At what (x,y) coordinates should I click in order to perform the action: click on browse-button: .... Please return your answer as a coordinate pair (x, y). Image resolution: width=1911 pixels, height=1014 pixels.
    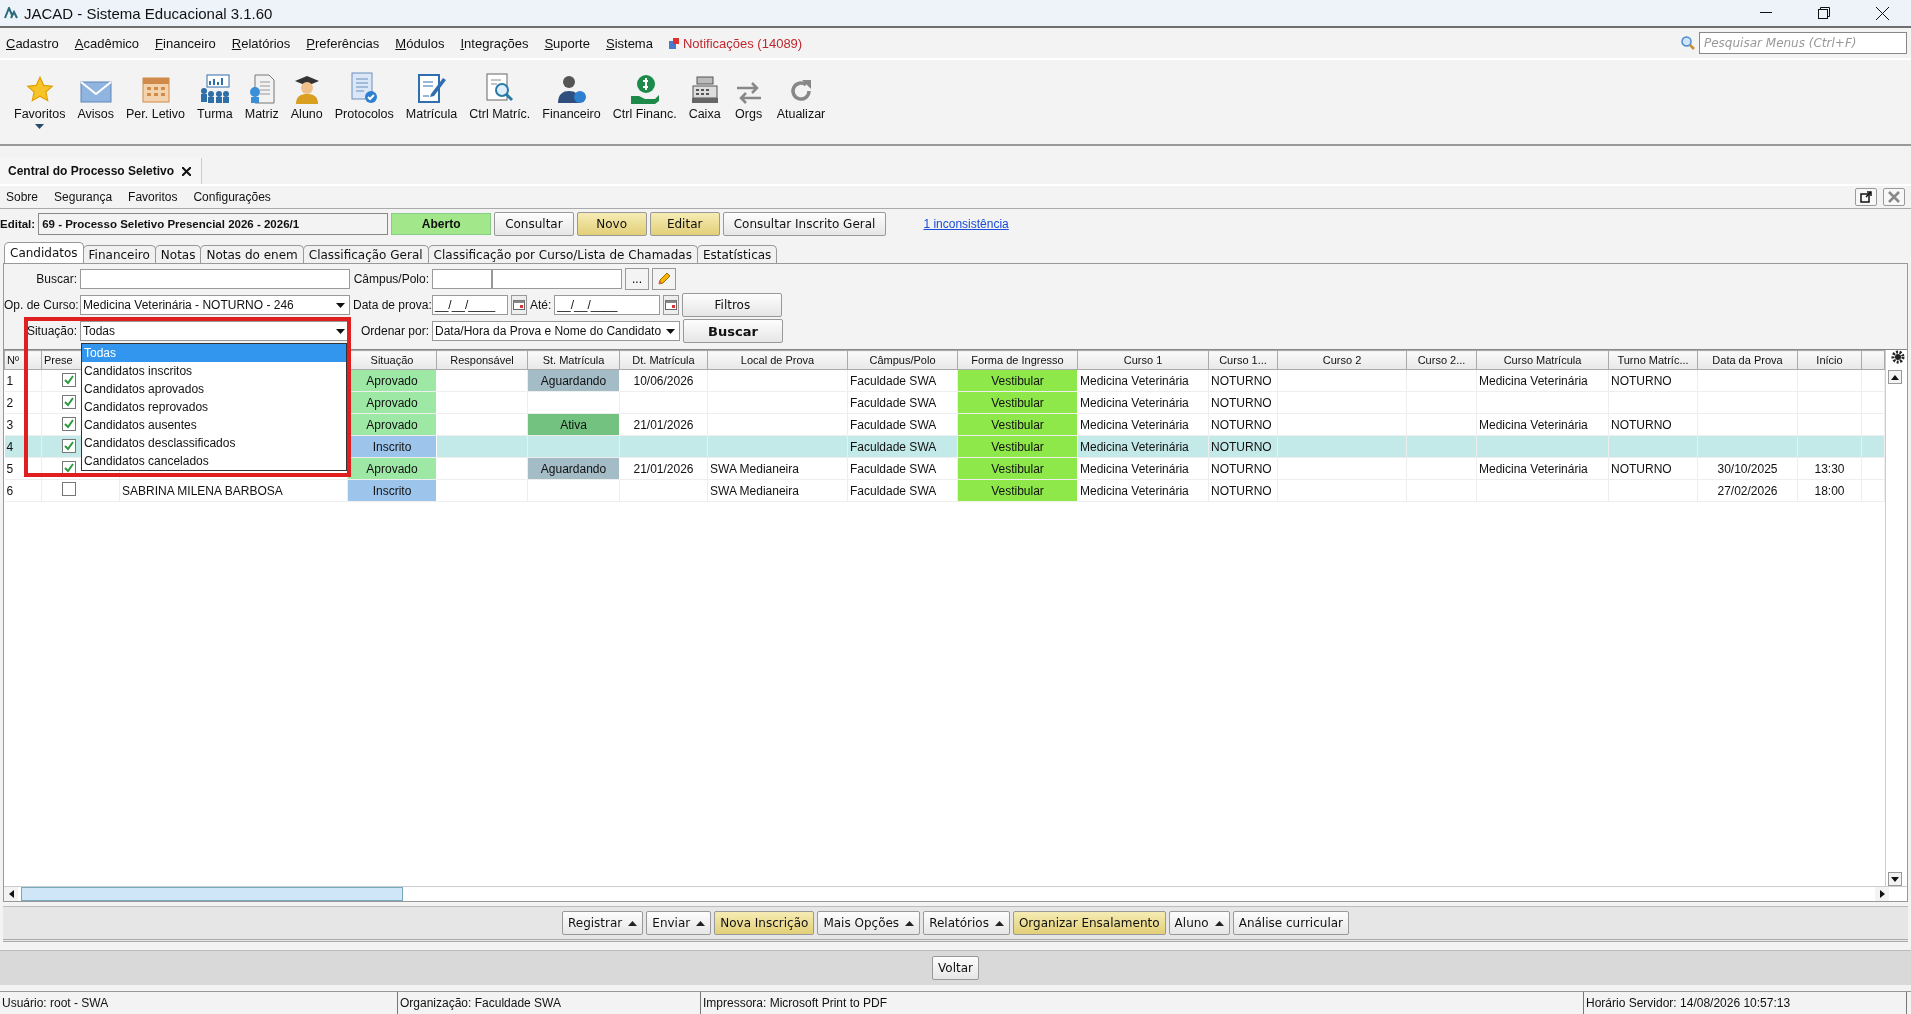
    Looking at the image, I should click on (637, 279).